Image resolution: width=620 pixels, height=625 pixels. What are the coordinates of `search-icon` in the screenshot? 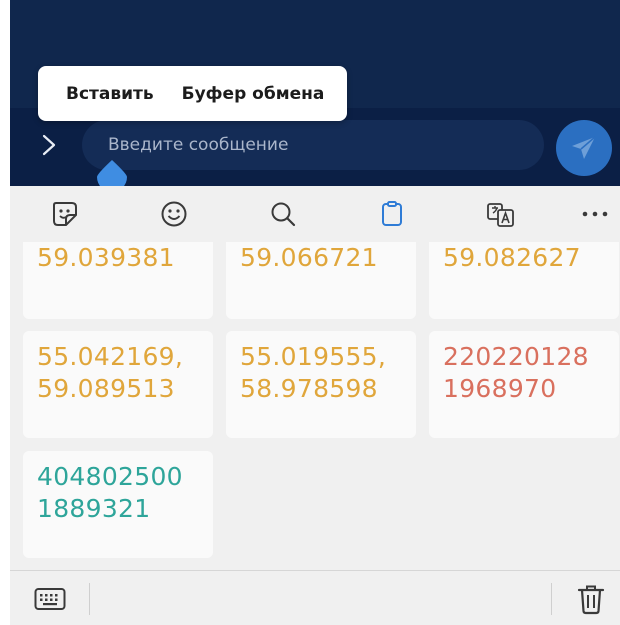 It's located at (283, 214).